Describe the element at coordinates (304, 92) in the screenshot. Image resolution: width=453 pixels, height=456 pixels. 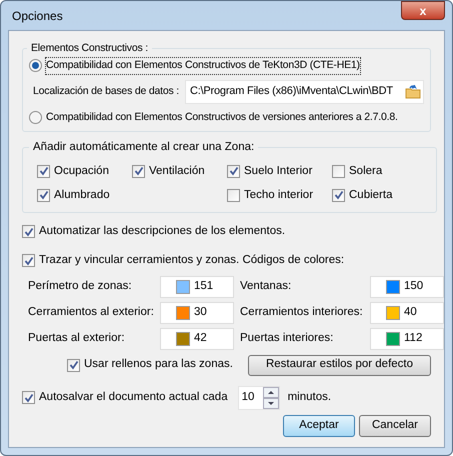
I see `database-path-field: C:\Program Files (x86)\iMventa\CLwin\BDT` at that location.